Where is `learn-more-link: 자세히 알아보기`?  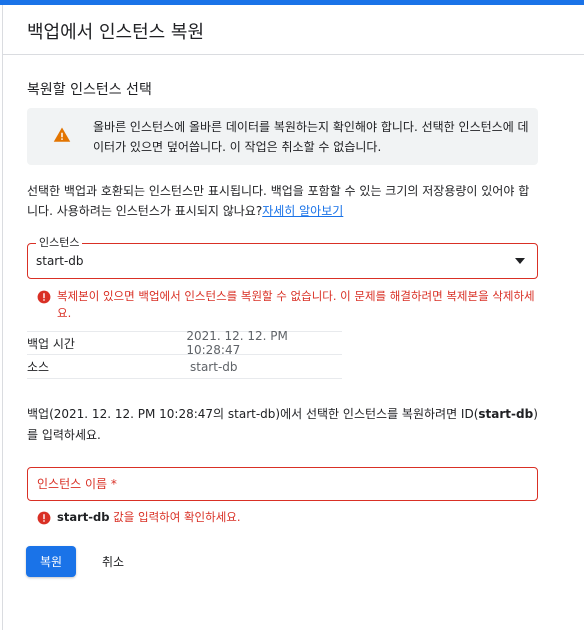 learn-more-link: 자세히 알아보기 is located at coordinates (302, 211).